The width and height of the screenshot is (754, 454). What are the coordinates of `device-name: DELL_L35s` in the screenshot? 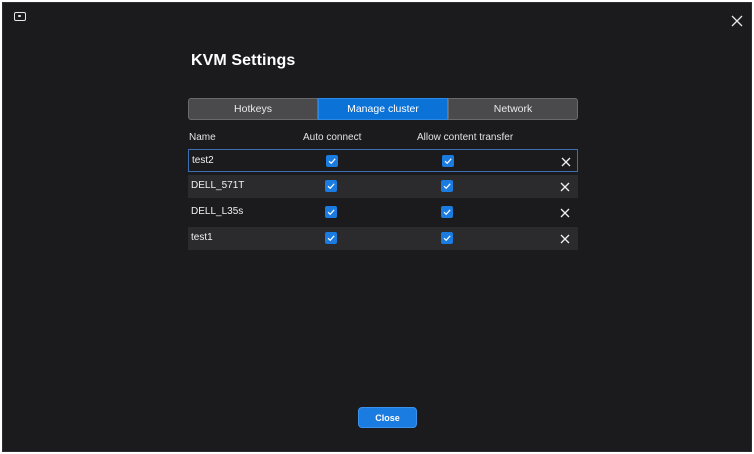 It's located at (217, 211).